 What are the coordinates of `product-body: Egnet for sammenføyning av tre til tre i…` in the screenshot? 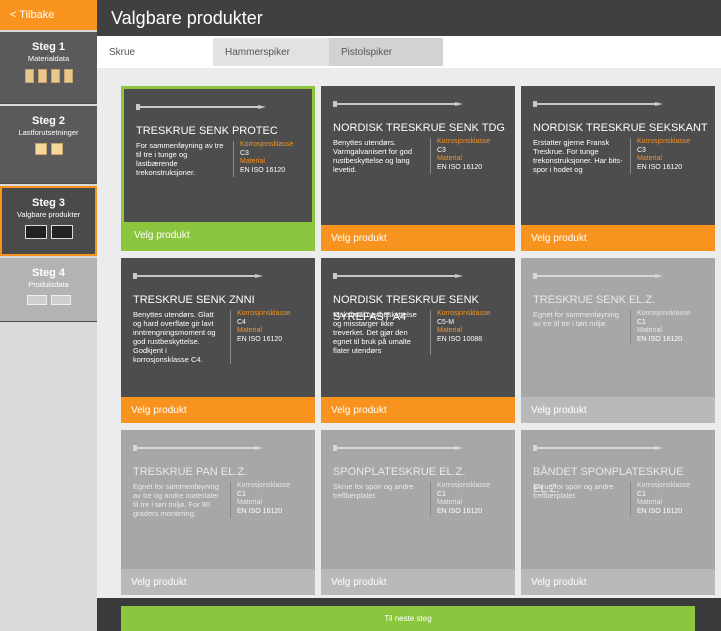 It's located at (623, 327).